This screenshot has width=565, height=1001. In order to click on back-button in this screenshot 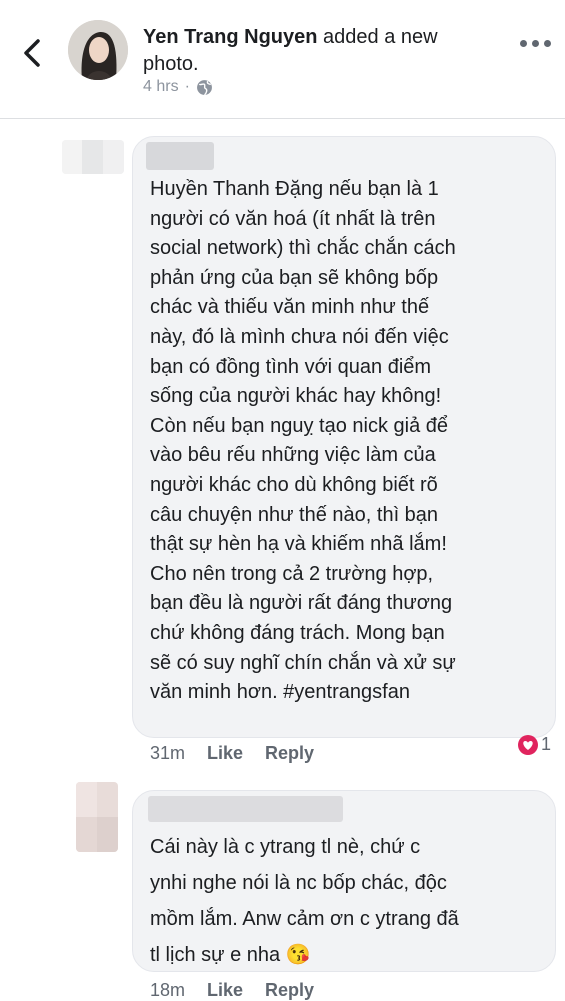, I will do `click(32, 53)`.